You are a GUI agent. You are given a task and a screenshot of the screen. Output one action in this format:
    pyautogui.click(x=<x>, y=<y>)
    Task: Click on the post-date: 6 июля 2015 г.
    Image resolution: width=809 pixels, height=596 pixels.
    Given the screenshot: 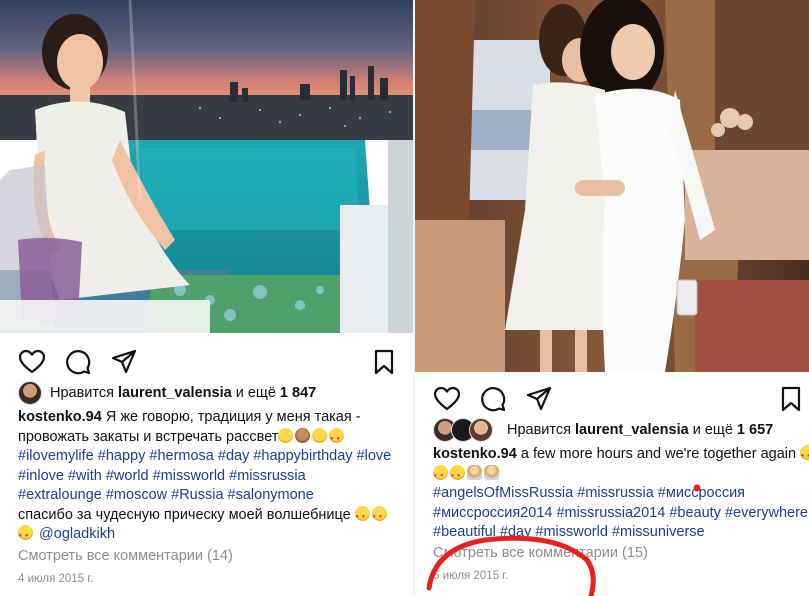 What is the action you would take?
    pyautogui.click(x=471, y=576)
    